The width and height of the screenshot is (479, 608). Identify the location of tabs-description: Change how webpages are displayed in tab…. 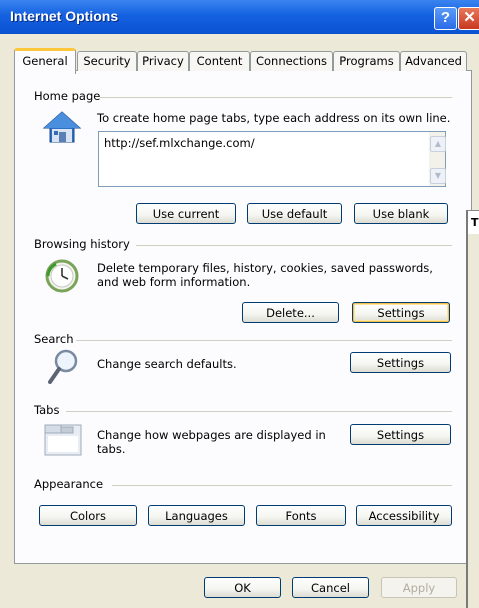
(211, 442).